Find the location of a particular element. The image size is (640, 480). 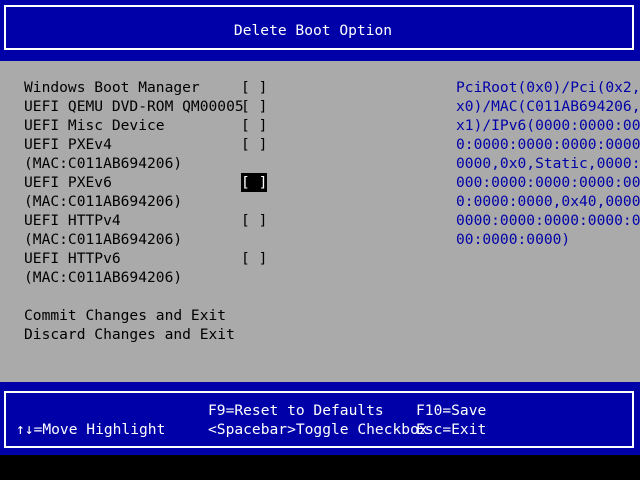

checkbox-uefi-httpv4: [ ] is located at coordinates (254, 220).